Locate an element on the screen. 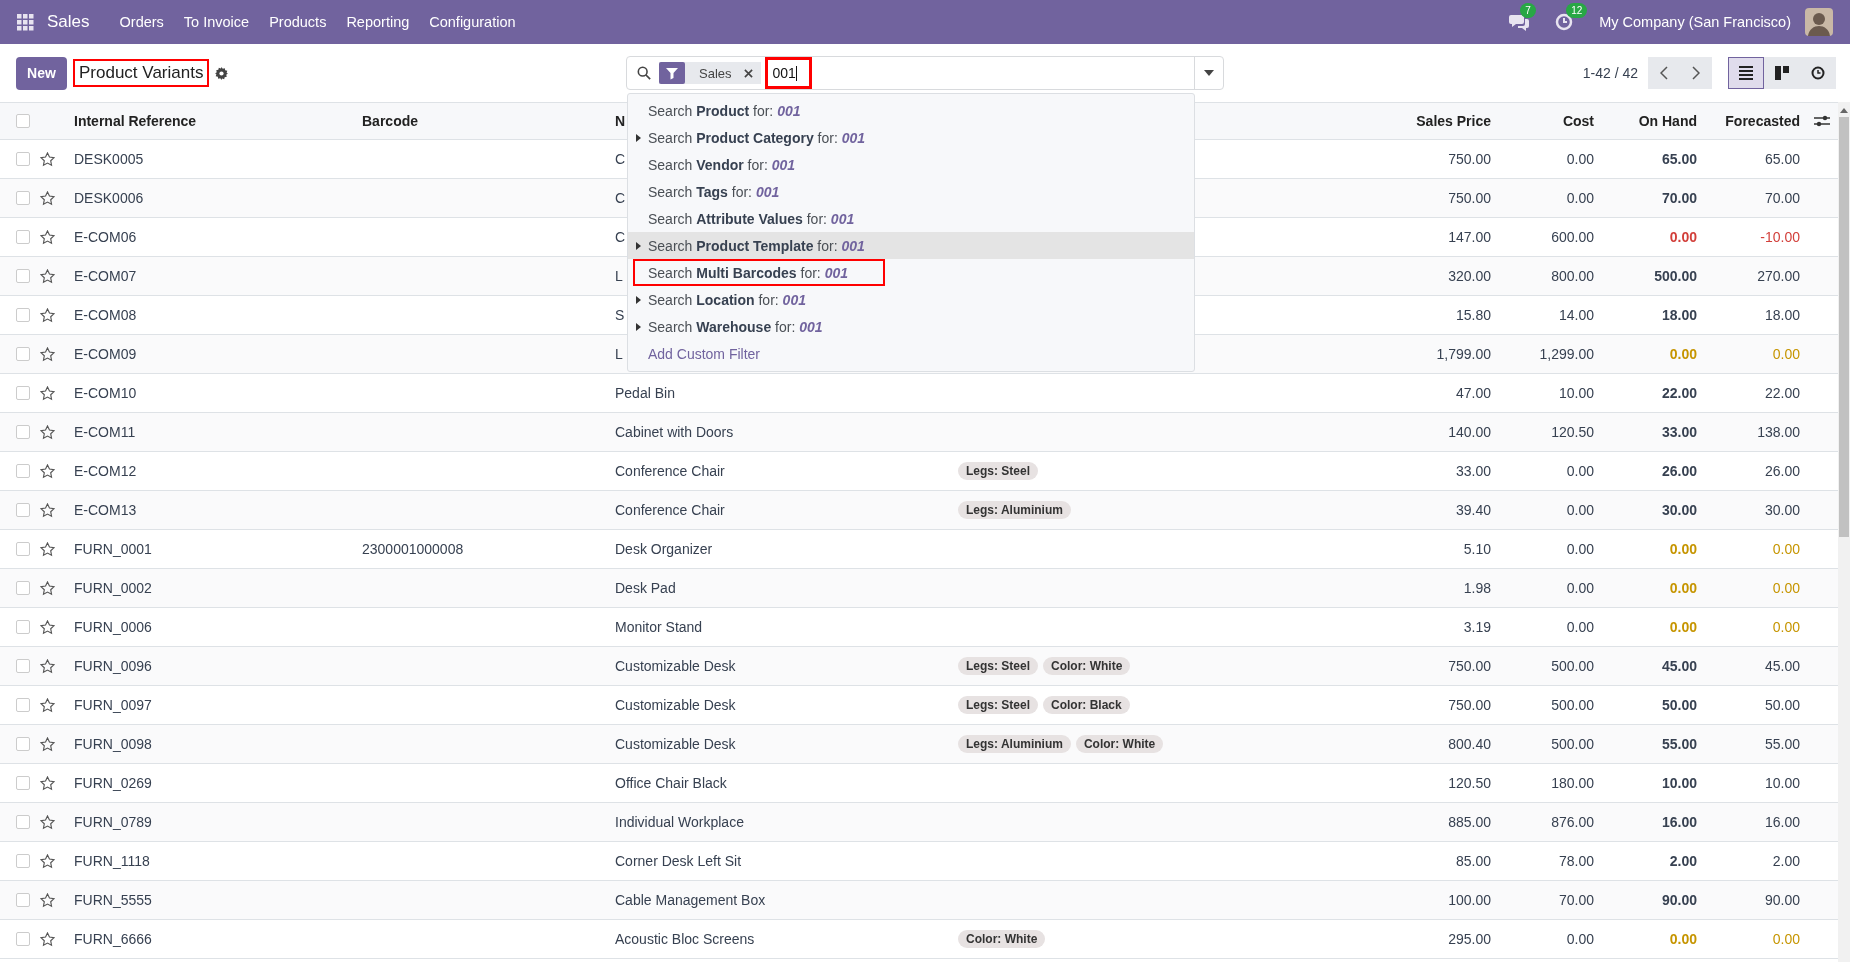 This screenshot has height=966, width=1850. sales-price: 295.00 is located at coordinates (1469, 939).